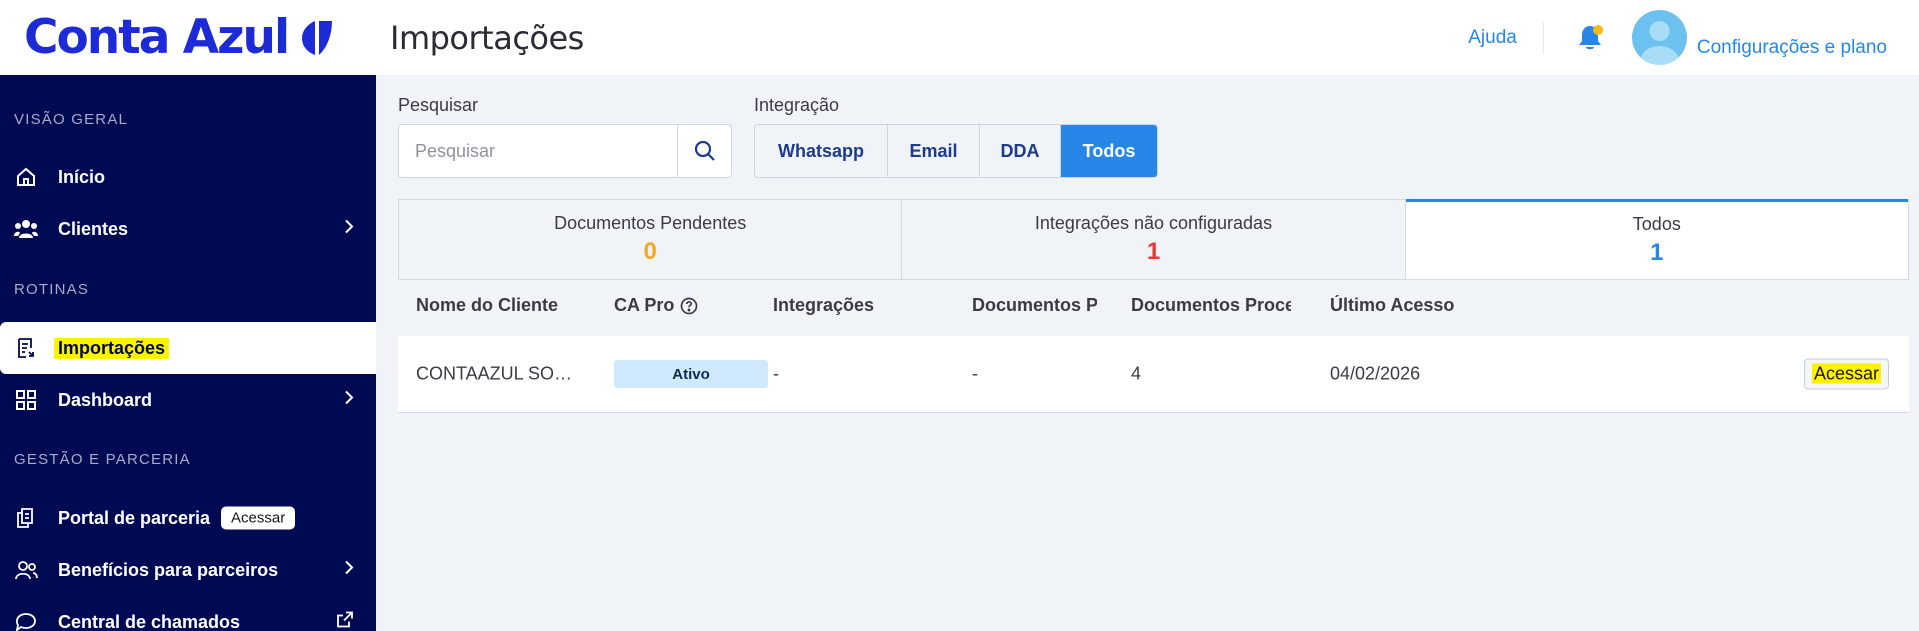 Image resolution: width=1919 pixels, height=631 pixels. Describe the element at coordinates (1492, 38) in the screenshot. I see `help-link: Ajuda` at that location.